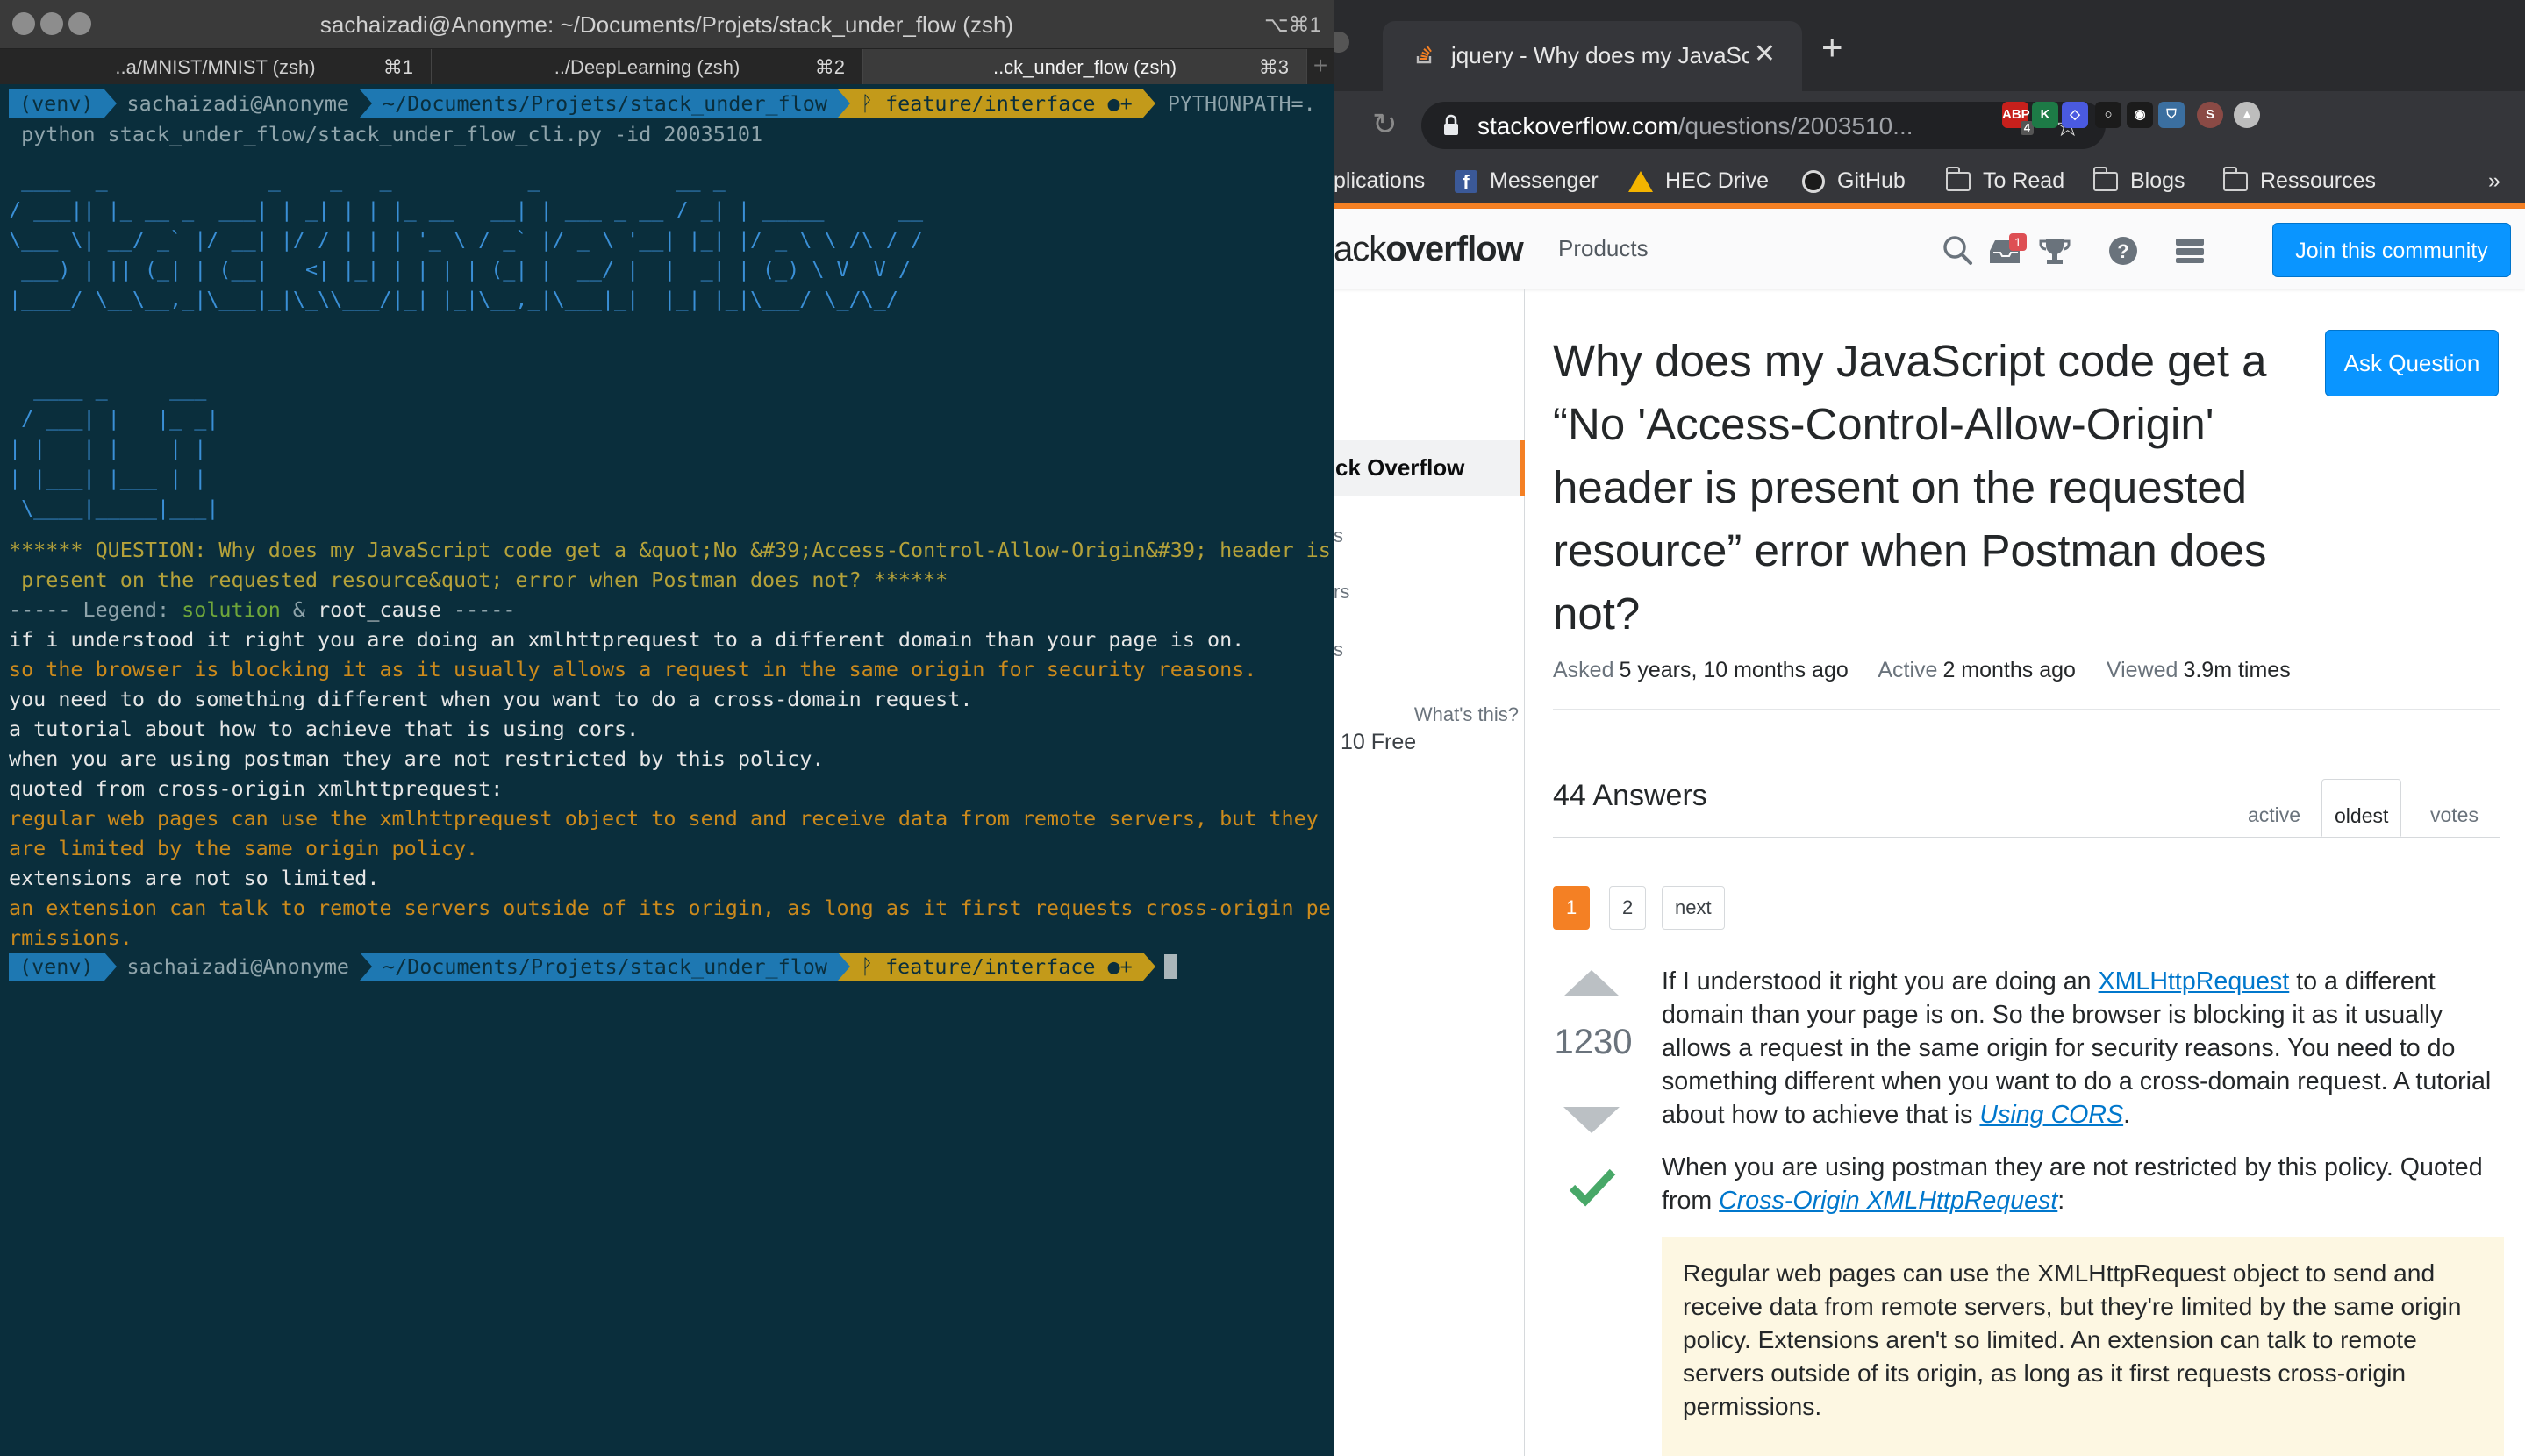  Describe the element at coordinates (2274, 808) in the screenshot. I see `sort-tab-active: active` at that location.